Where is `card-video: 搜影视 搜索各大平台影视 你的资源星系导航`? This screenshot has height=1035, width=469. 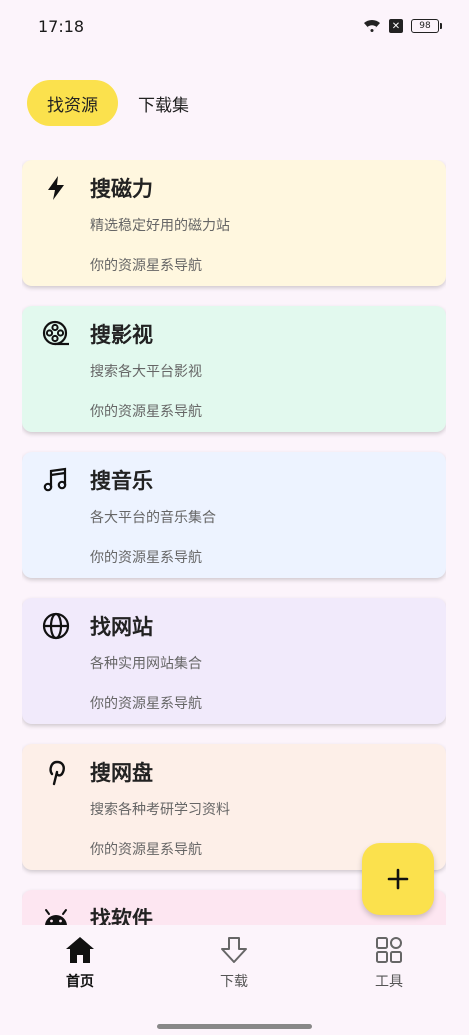
card-video: 搜影视 搜索各大平台影视 你的资源星系导航 is located at coordinates (234, 369).